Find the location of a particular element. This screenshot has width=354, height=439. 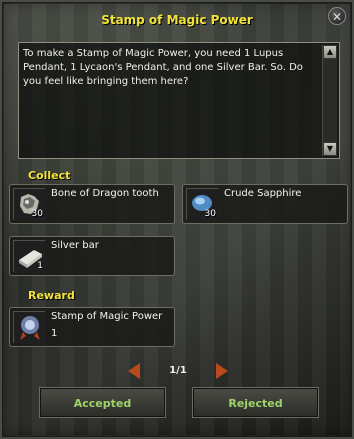

sapphire-icon: 30 is located at coordinates (202, 204).